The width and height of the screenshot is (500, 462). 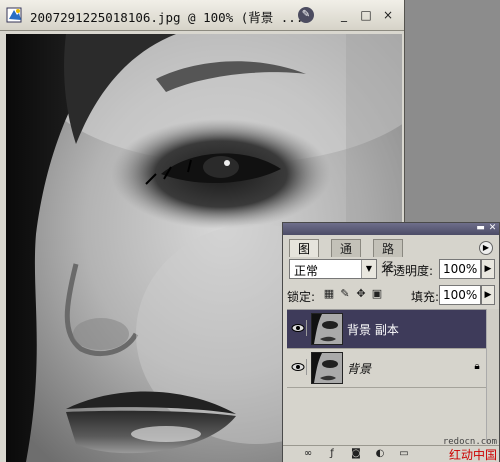 I want to click on link-layers-icon: ∞, so click(x=308, y=454).